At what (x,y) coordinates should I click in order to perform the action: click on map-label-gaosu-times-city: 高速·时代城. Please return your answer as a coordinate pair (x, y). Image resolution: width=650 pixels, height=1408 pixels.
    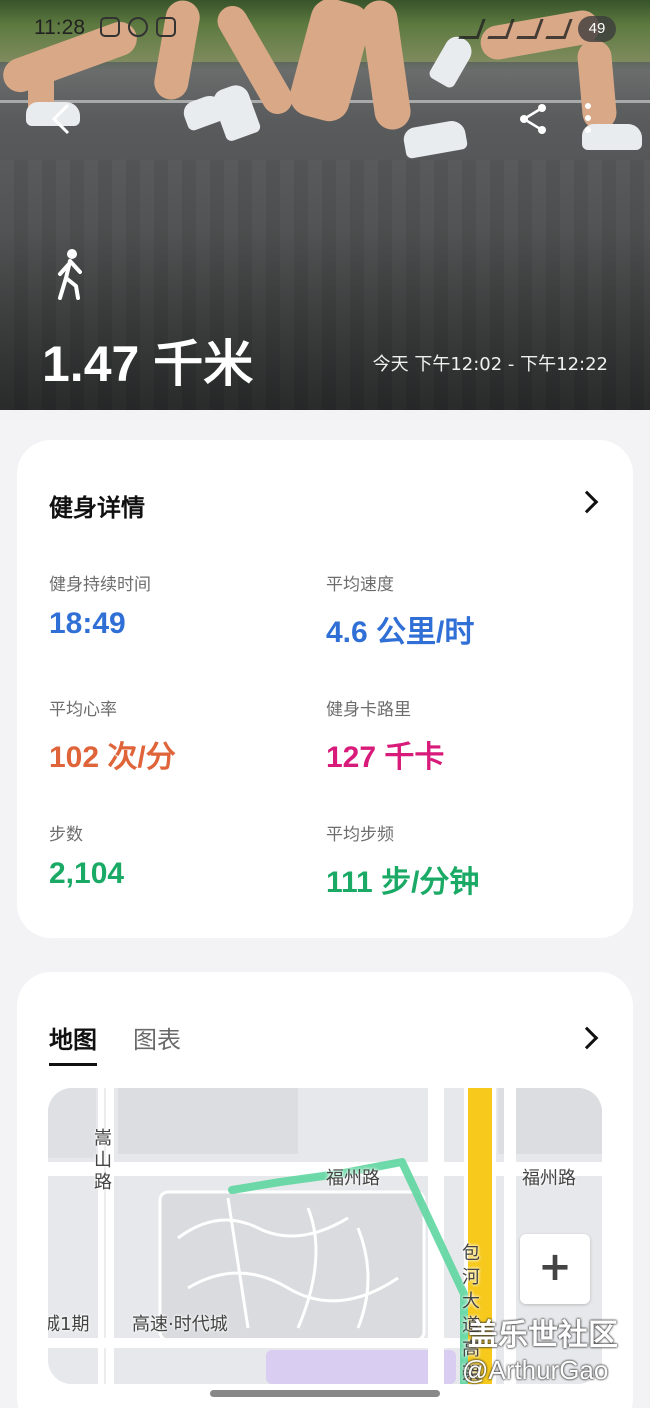
    Looking at the image, I should click on (180, 1324).